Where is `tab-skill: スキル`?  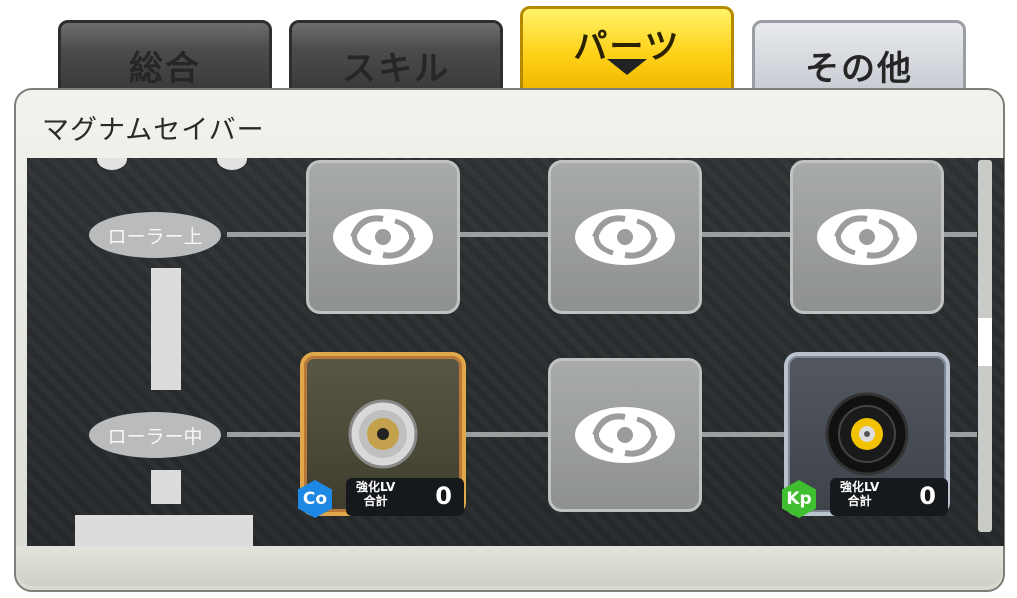
tab-skill: スキル is located at coordinates (396, 56).